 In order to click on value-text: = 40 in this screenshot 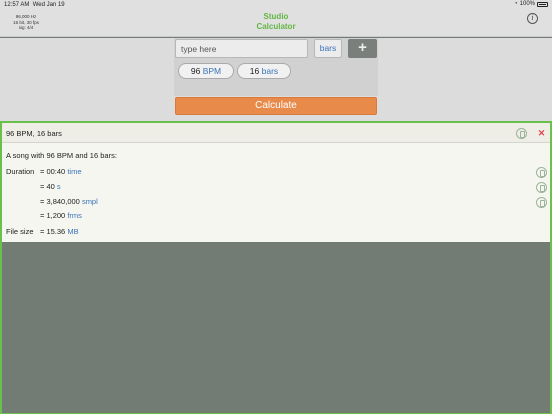, I will do `click(47, 186)`.